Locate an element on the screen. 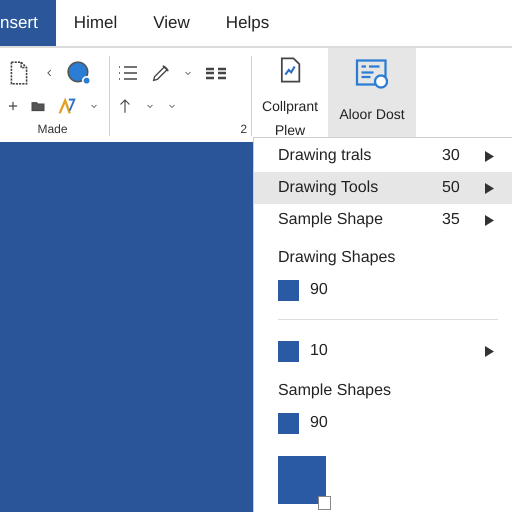 This screenshot has height=512, width=512. resize-handle is located at coordinates (324, 503).